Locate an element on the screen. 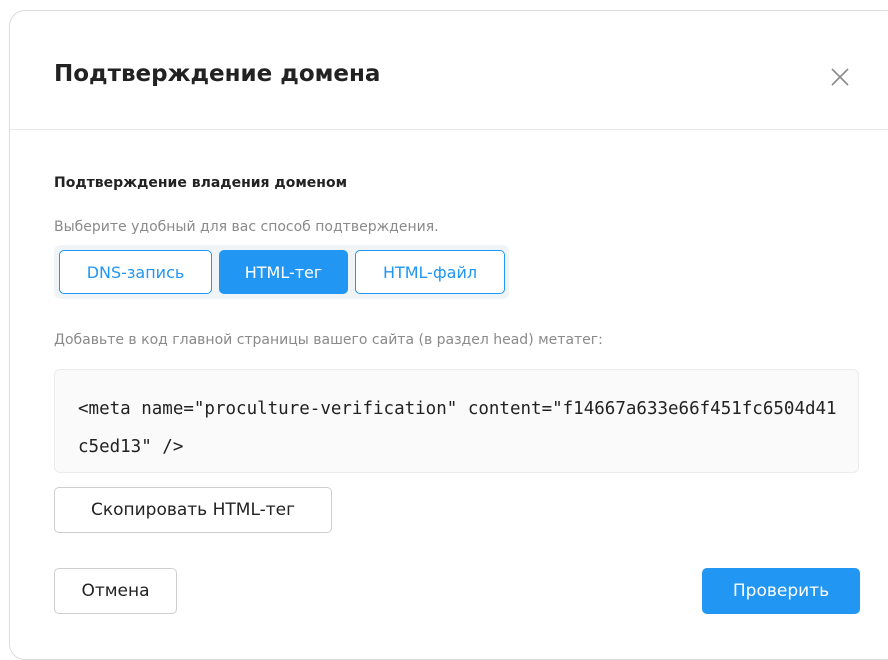  verify-button: Проверить is located at coordinates (781, 591).